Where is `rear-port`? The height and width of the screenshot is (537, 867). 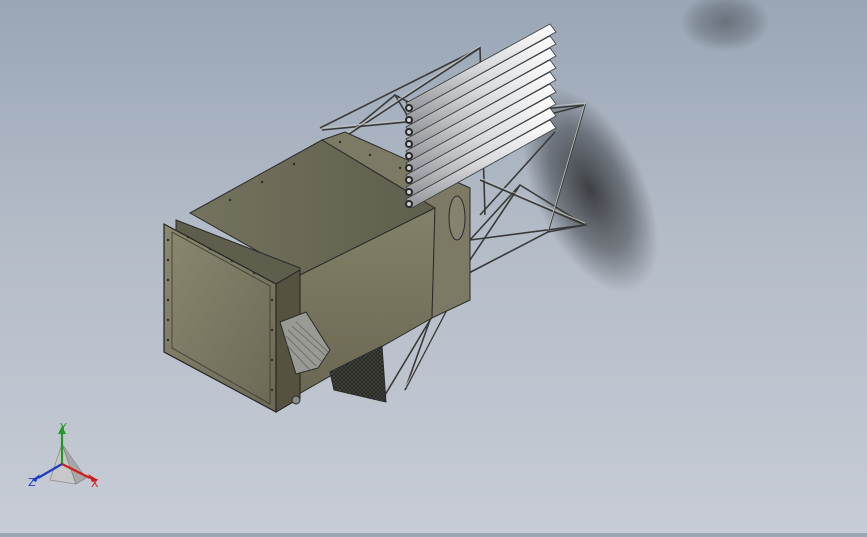
rear-port is located at coordinates (457, 218).